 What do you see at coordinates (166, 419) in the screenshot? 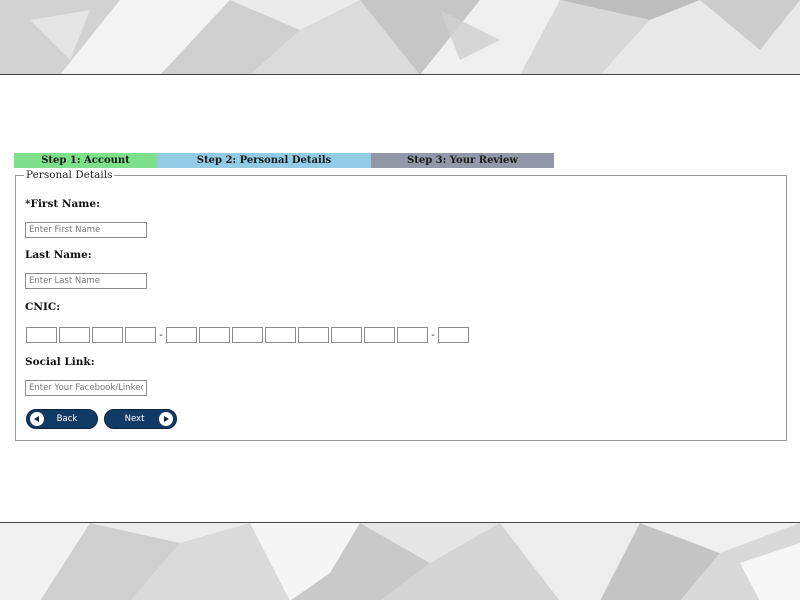
I see `arrow-right-icon` at bounding box center [166, 419].